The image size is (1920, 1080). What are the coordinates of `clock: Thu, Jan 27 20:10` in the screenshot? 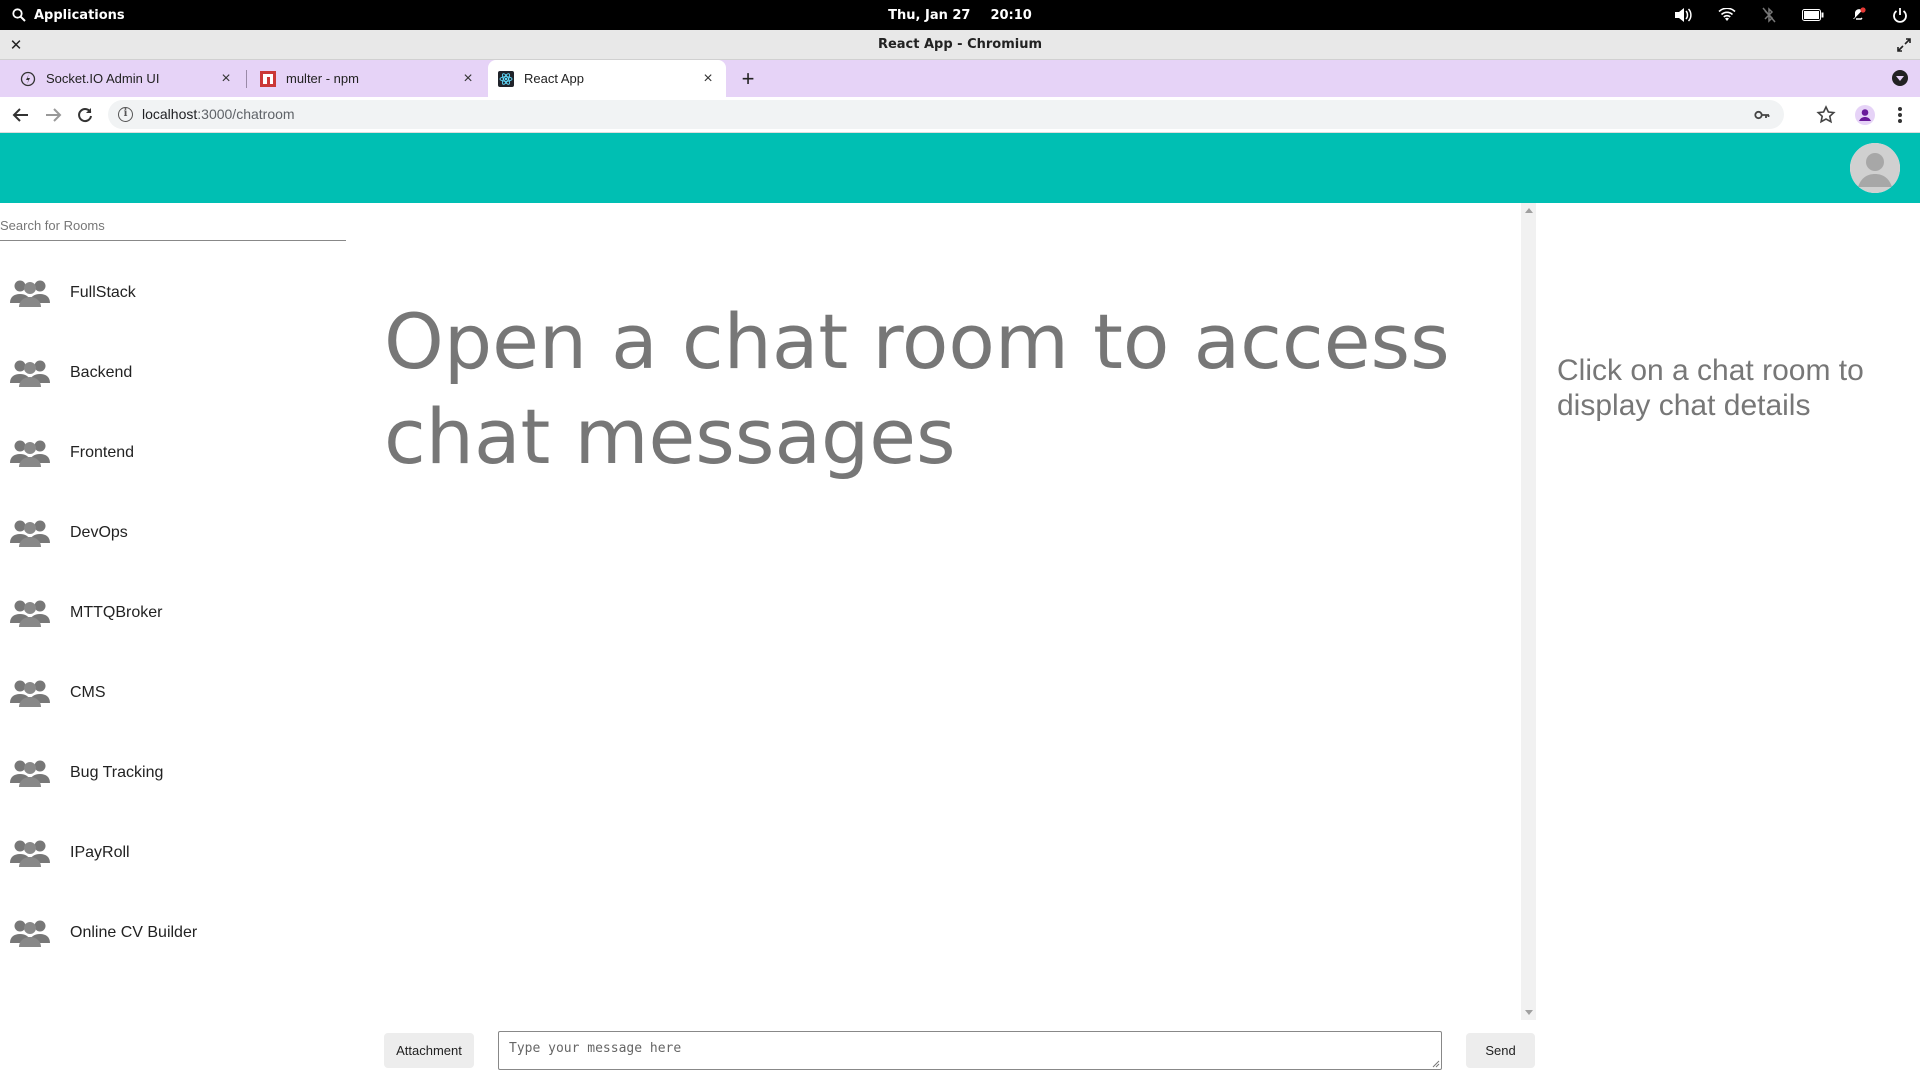 It's located at (960, 15).